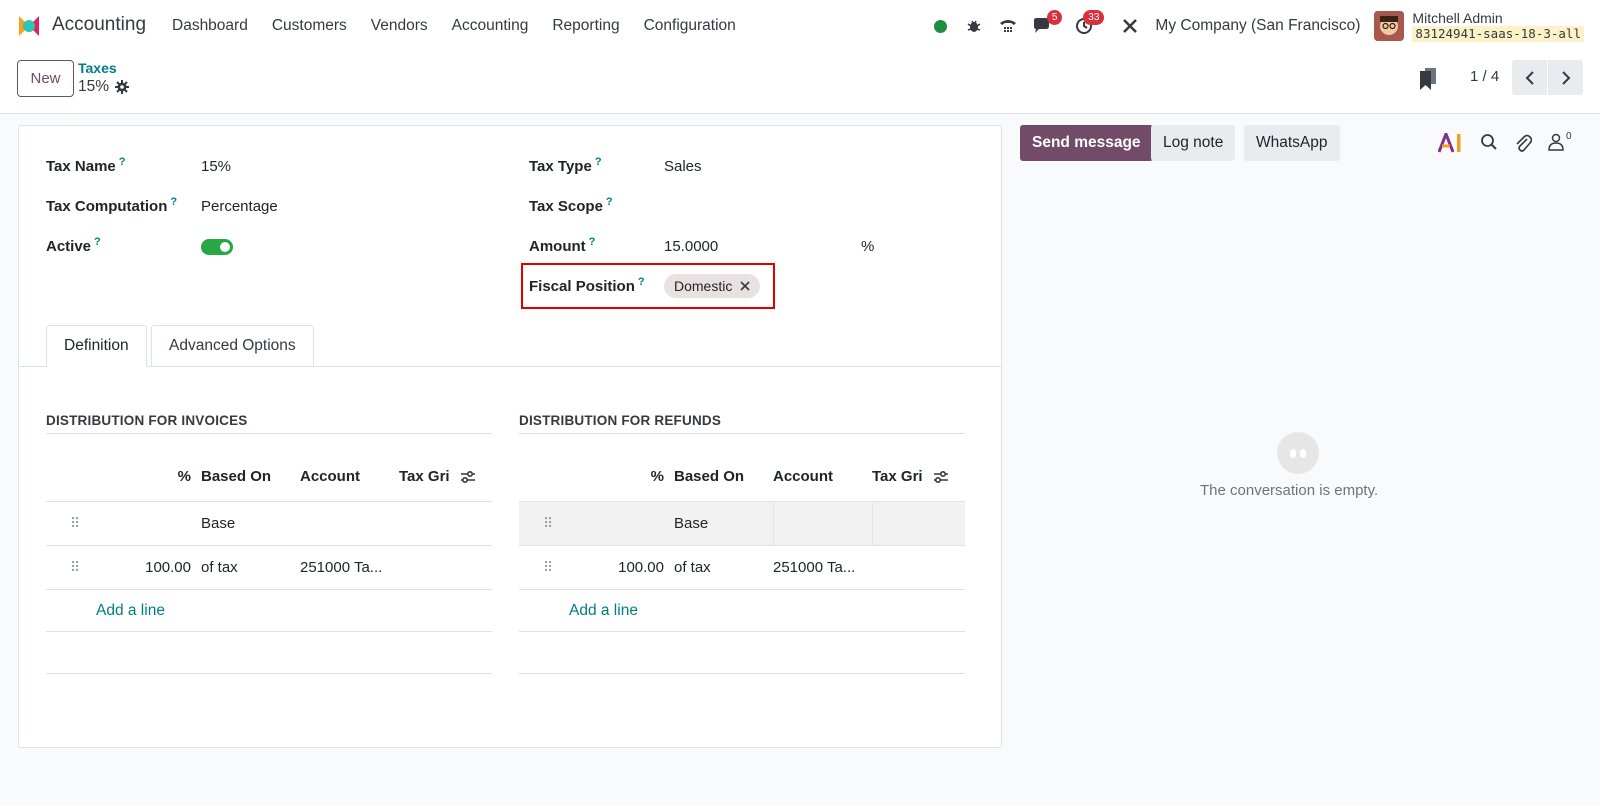  Describe the element at coordinates (1289, 490) in the screenshot. I see `empty-conversation-text: The conversation is empty.` at that location.